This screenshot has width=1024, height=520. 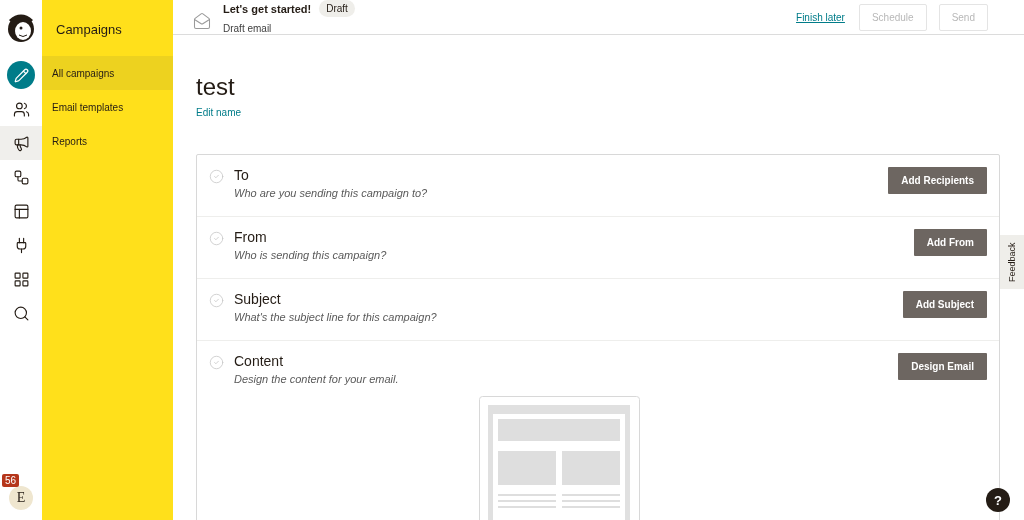 I want to click on status-pill: Draft, so click(x=337, y=8).